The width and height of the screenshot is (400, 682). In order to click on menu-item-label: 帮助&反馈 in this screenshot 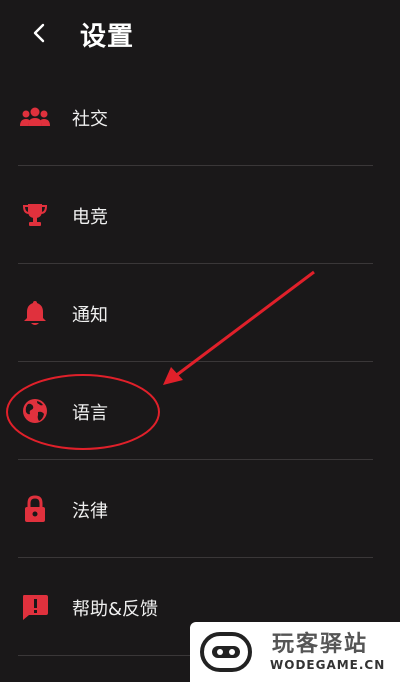, I will do `click(115, 609)`.